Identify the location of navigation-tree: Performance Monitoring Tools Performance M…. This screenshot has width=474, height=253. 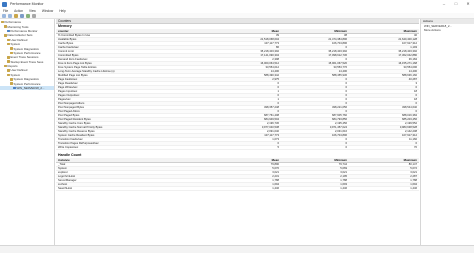
(27, 132).